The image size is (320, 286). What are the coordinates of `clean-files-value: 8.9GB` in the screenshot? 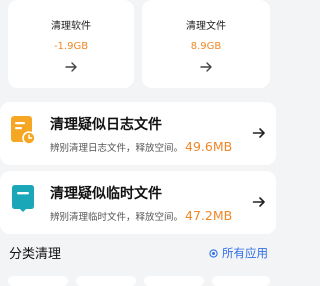 It's located at (206, 46).